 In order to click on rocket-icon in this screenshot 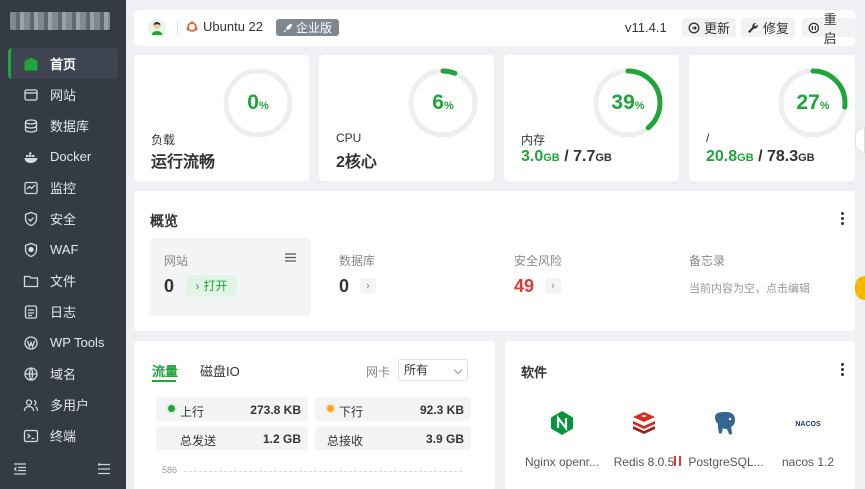, I will do `click(287, 27)`.